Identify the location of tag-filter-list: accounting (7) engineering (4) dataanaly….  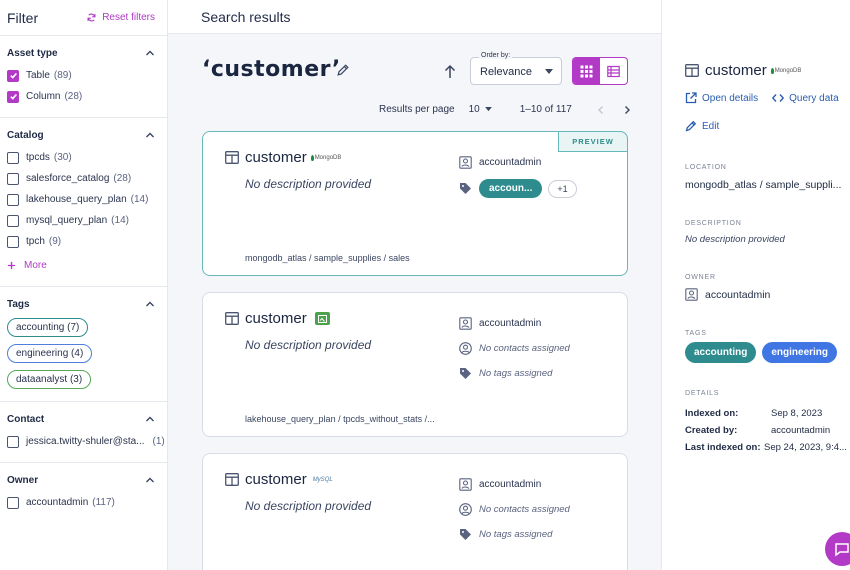
(81, 353).